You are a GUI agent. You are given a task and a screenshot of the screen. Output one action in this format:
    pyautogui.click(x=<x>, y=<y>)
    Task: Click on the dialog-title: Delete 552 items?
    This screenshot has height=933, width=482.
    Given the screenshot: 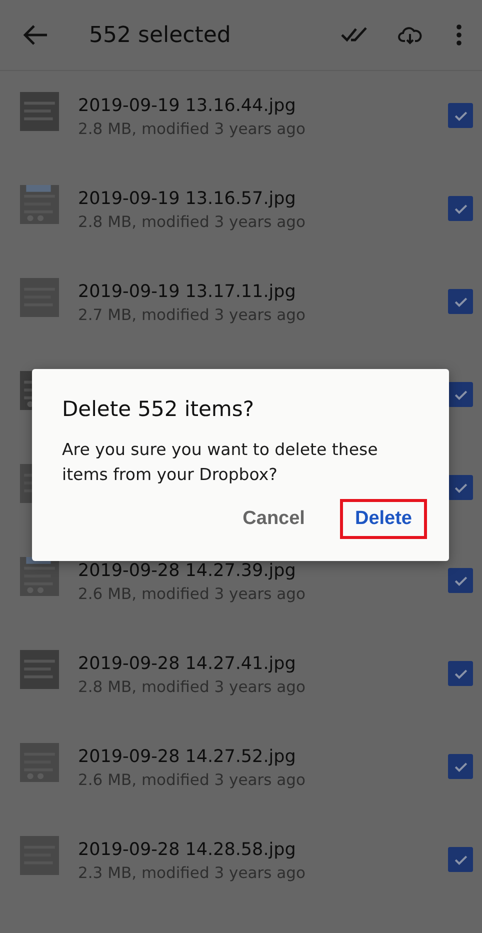 What is the action you would take?
    pyautogui.click(x=158, y=409)
    